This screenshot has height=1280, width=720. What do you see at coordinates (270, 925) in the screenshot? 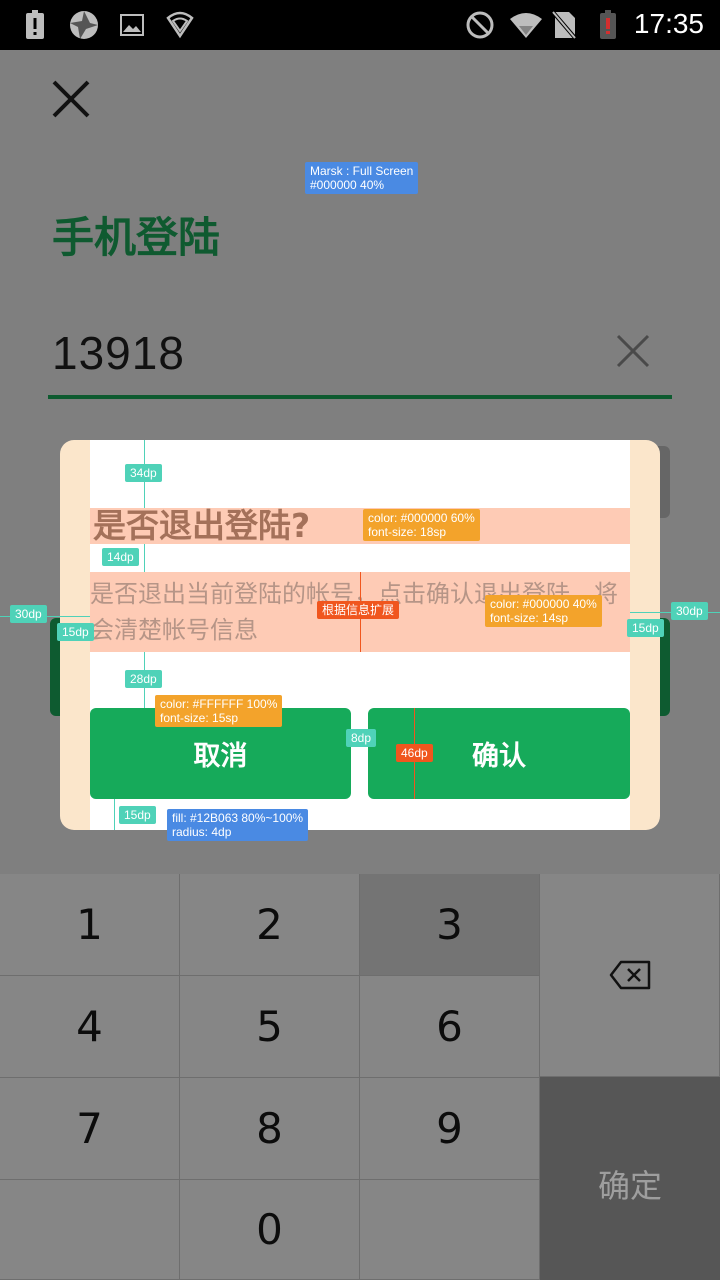
I see `key-2: 2` at bounding box center [270, 925].